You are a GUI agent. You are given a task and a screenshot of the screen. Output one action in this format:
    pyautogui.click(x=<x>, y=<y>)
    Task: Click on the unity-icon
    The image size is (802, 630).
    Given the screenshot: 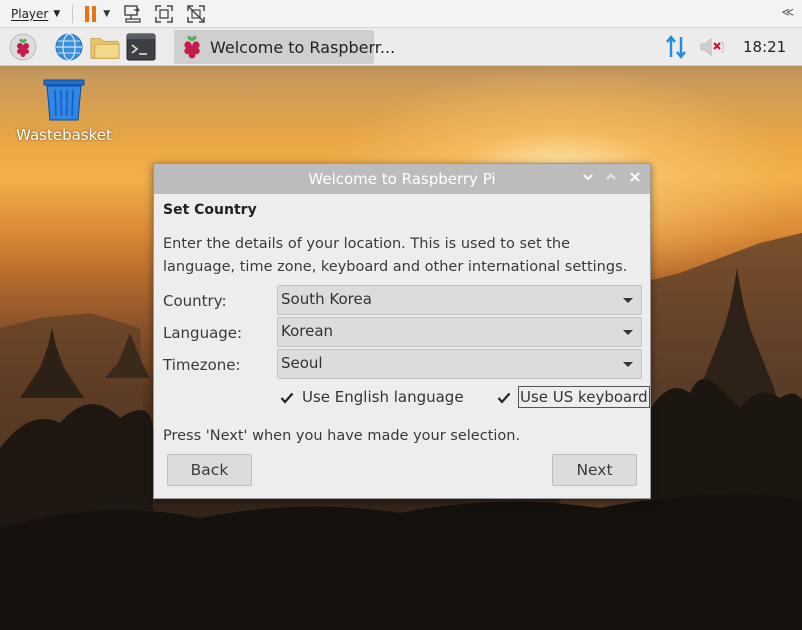 What is the action you would take?
    pyautogui.click(x=196, y=14)
    